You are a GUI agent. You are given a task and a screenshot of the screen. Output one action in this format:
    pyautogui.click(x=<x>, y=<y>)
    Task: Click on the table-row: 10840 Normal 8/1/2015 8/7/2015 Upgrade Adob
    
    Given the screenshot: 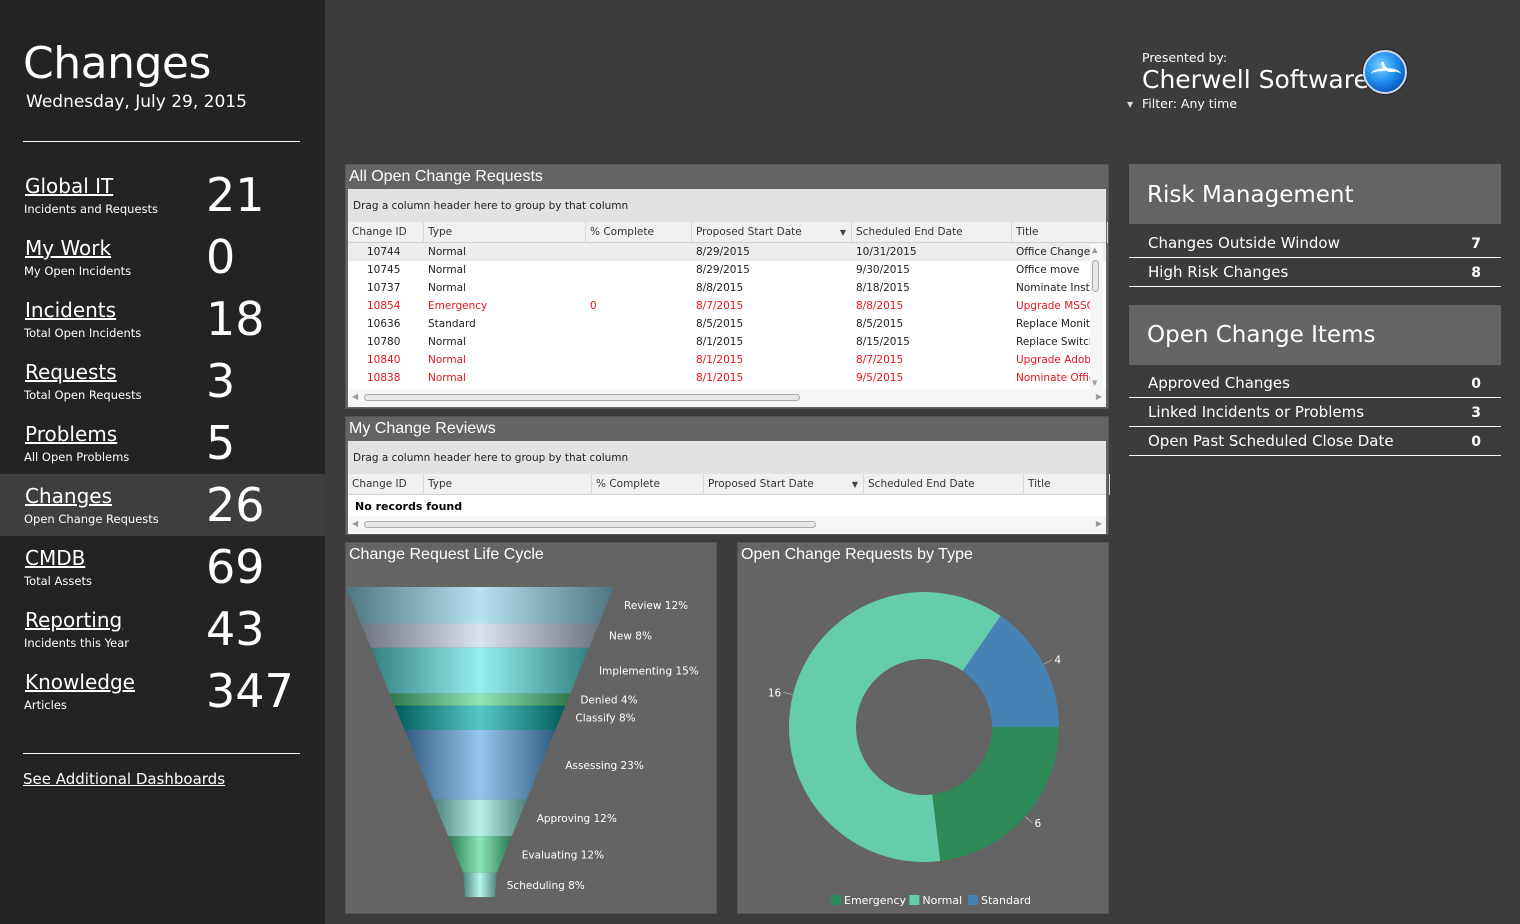 What is the action you would take?
    pyautogui.click(x=727, y=360)
    